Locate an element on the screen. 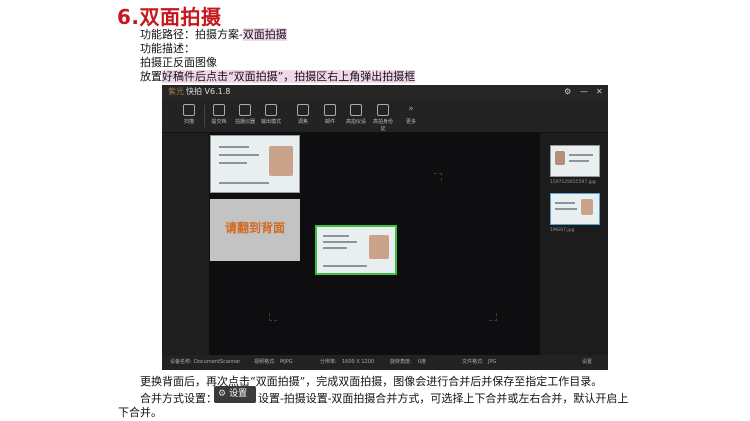 This screenshot has height=421, width=750. settings-button-image: ⚙ 设置 is located at coordinates (235, 394).